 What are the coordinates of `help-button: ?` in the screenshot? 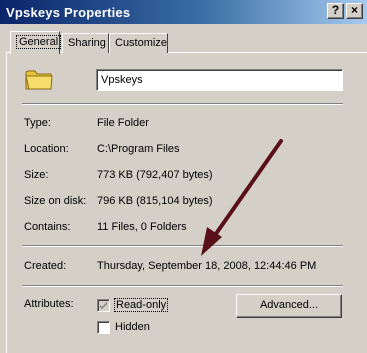 It's located at (335, 11).